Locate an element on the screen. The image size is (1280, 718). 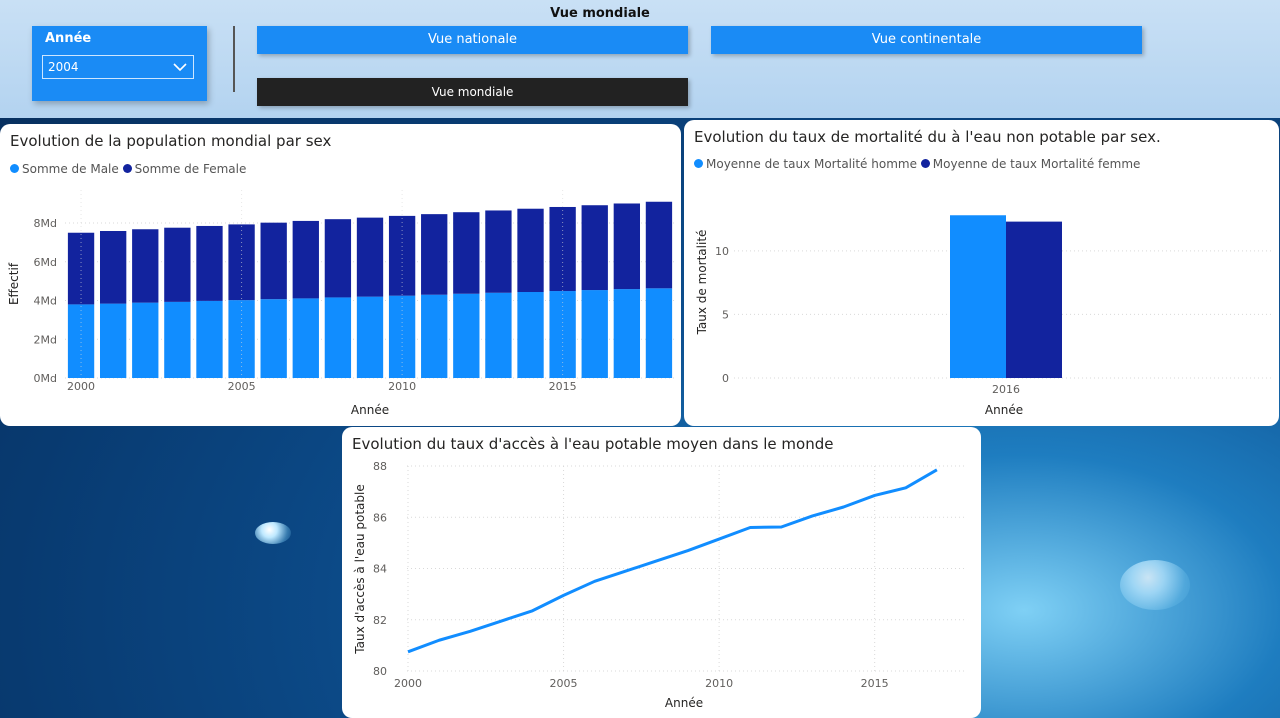
y-tick-label: 4Md is located at coordinates (45, 301).